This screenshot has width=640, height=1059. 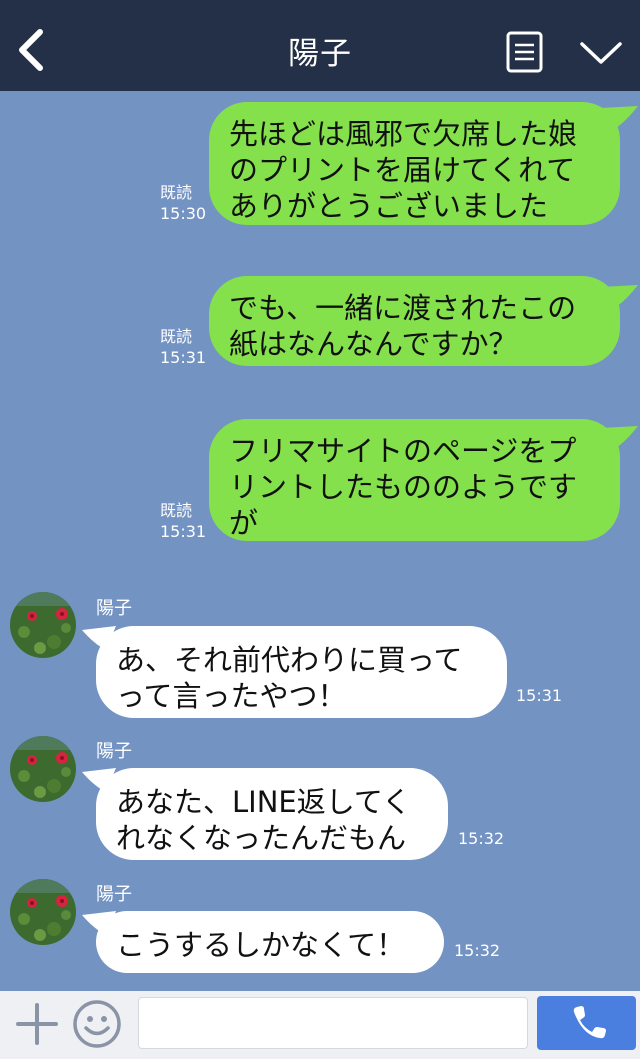 I want to click on emoji-button, so click(x=97, y=1024).